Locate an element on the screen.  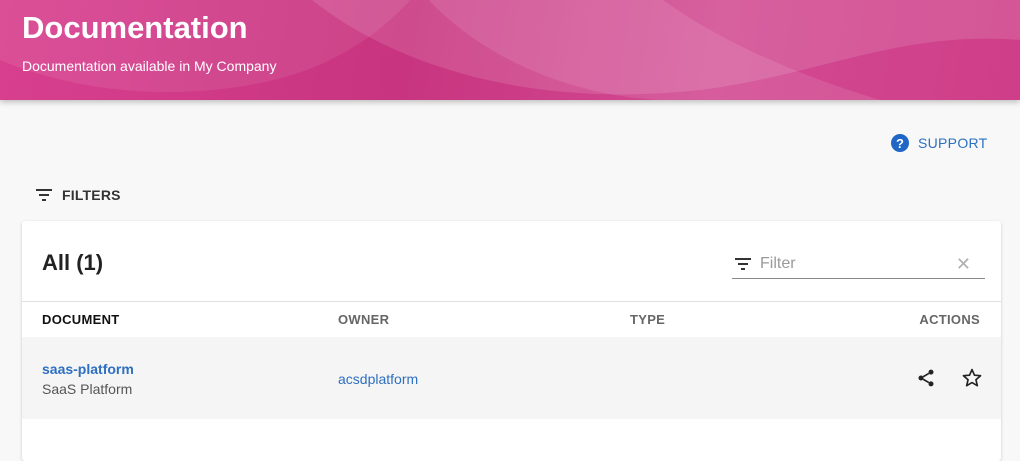
help-icon: ? is located at coordinates (900, 143).